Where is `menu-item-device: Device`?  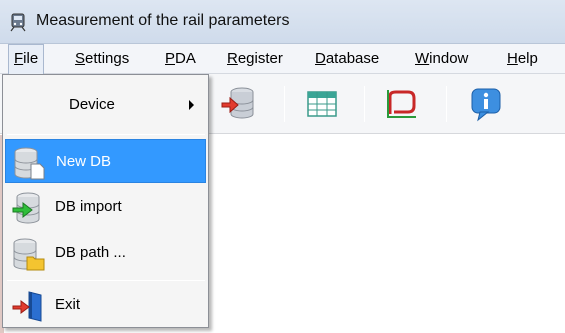
menu-item-device: Device is located at coordinates (105, 105).